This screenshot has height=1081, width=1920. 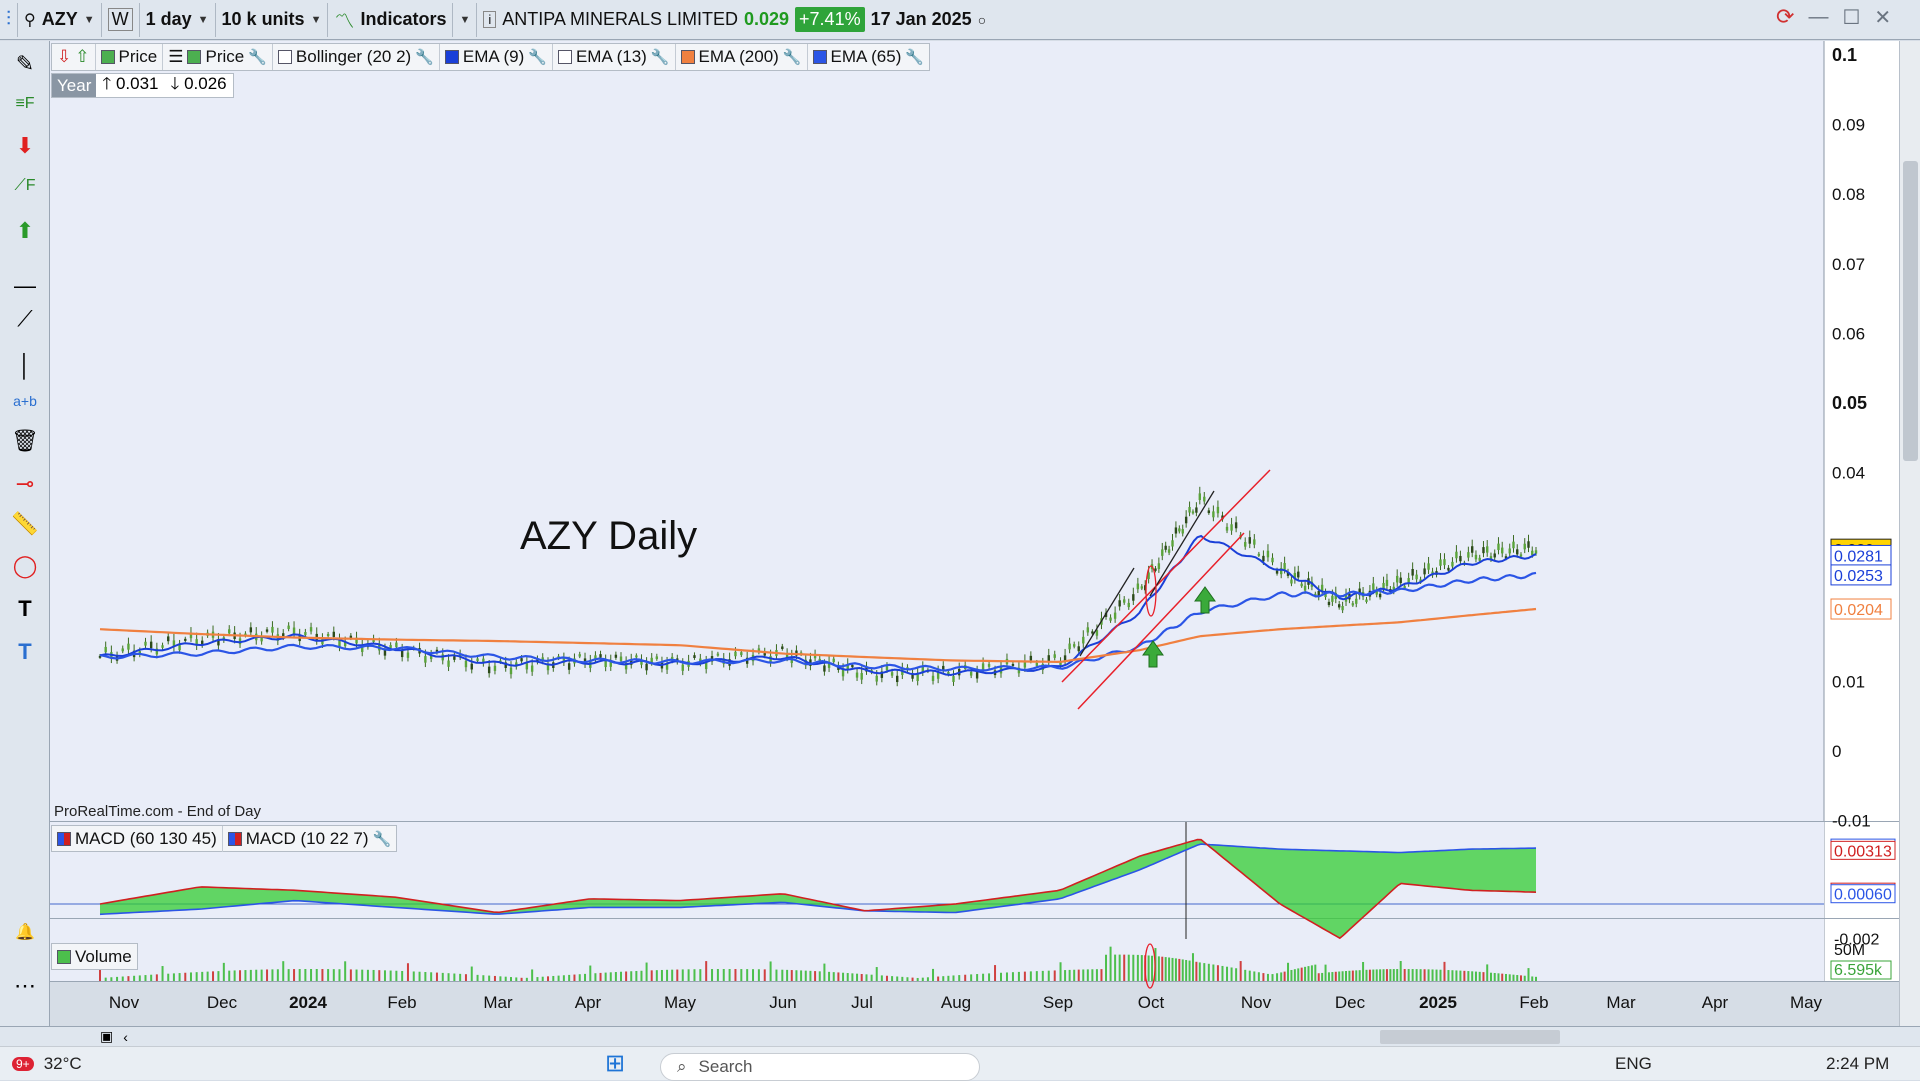 I want to click on alerts-icon: 🔔, so click(x=25, y=932).